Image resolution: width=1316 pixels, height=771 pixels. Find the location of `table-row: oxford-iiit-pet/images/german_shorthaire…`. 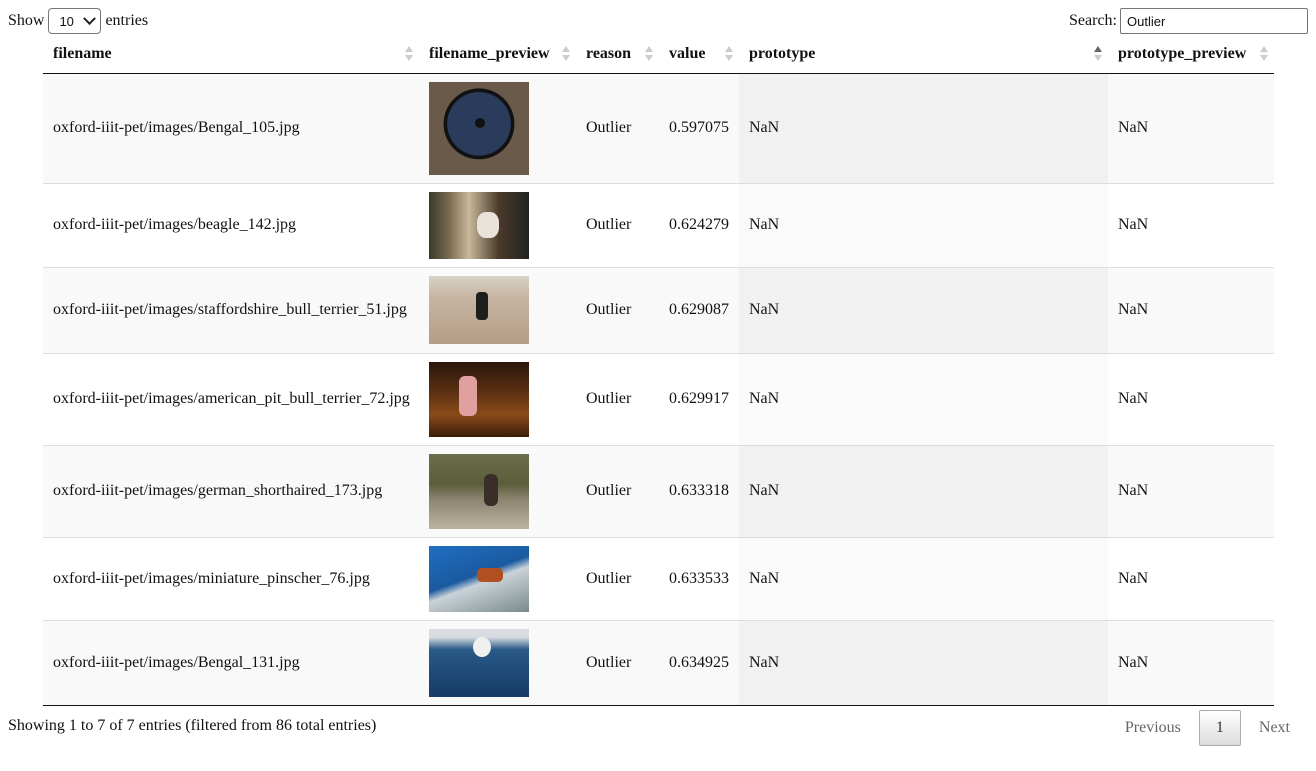

table-row: oxford-iiit-pet/images/german_shorthaire… is located at coordinates (658, 490).